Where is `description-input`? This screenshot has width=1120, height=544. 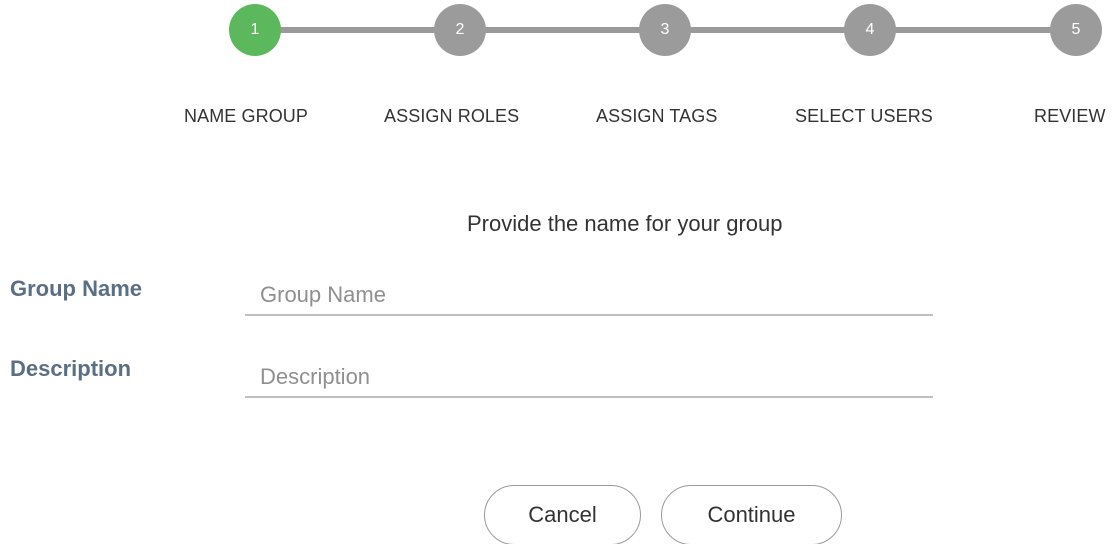
description-input is located at coordinates (589, 378).